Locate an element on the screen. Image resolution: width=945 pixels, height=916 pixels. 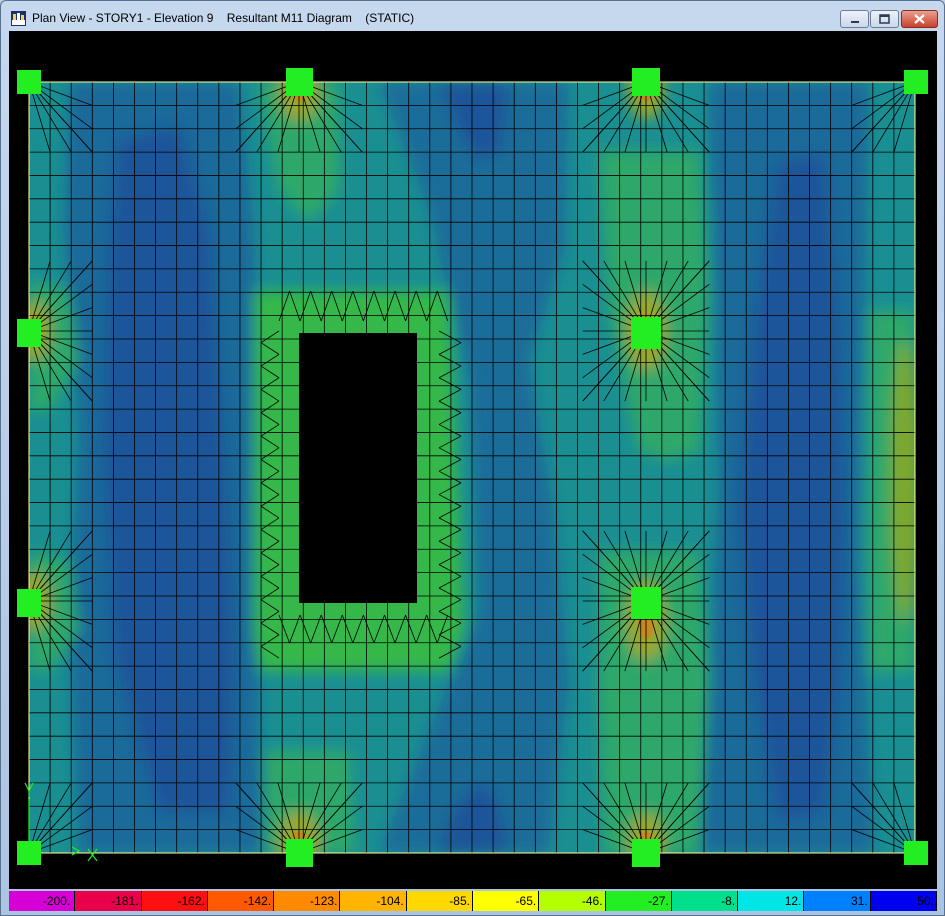
legend-label: -162. is located at coordinates (191, 901).